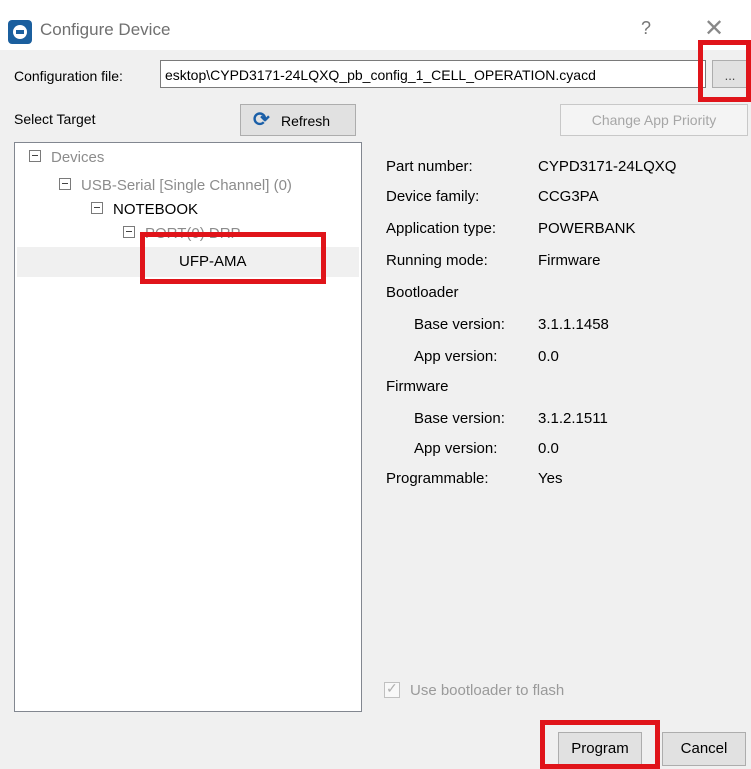  Describe the element at coordinates (587, 228) in the screenshot. I see `application-type-value: POWERBANK` at that location.